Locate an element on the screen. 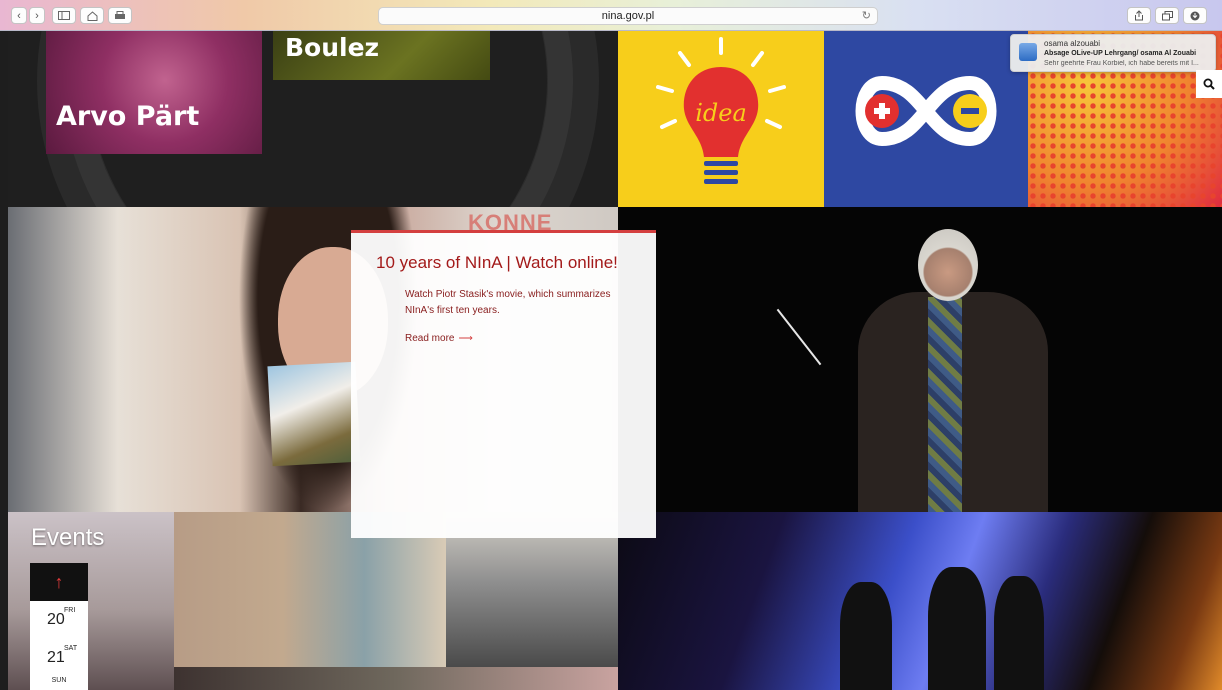 The width and height of the screenshot is (1222, 690). chevron-right-icon: › is located at coordinates (37, 15).